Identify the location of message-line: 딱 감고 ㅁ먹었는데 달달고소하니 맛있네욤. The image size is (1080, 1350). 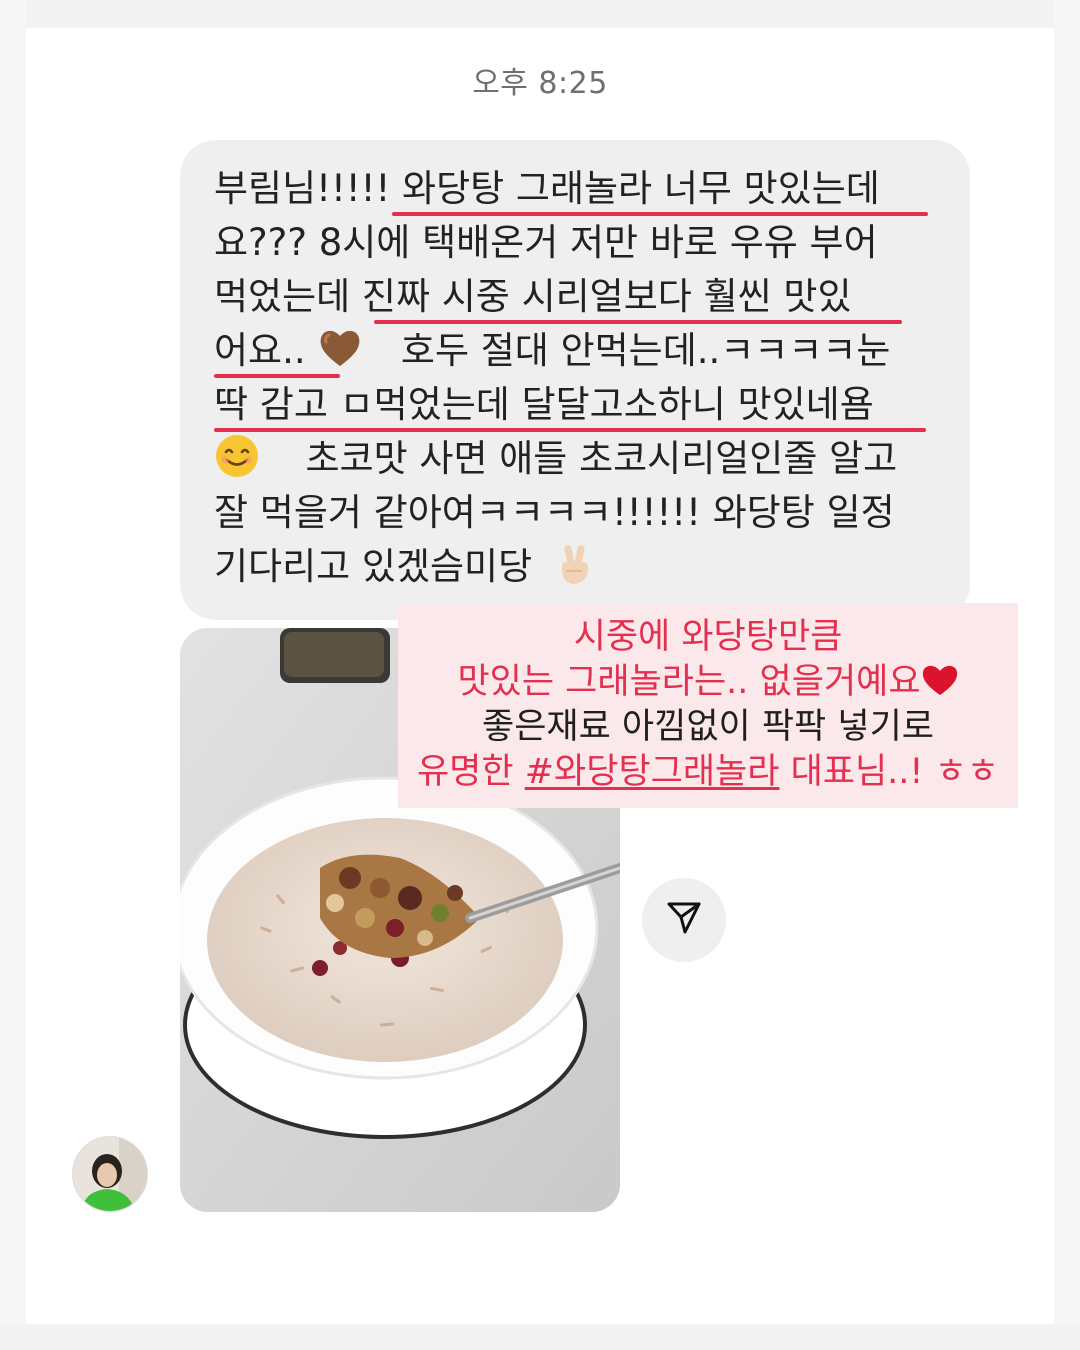
(575, 405).